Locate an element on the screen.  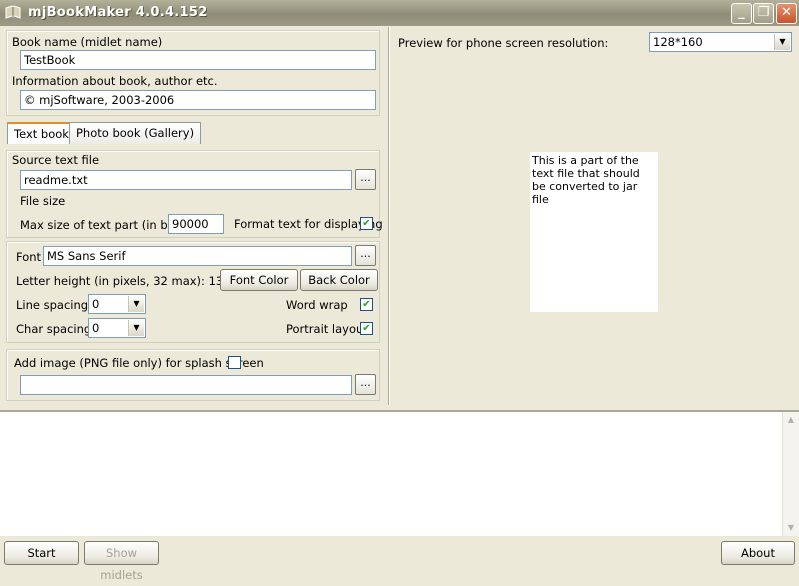
back-color-button: Back Color is located at coordinates (339, 280).